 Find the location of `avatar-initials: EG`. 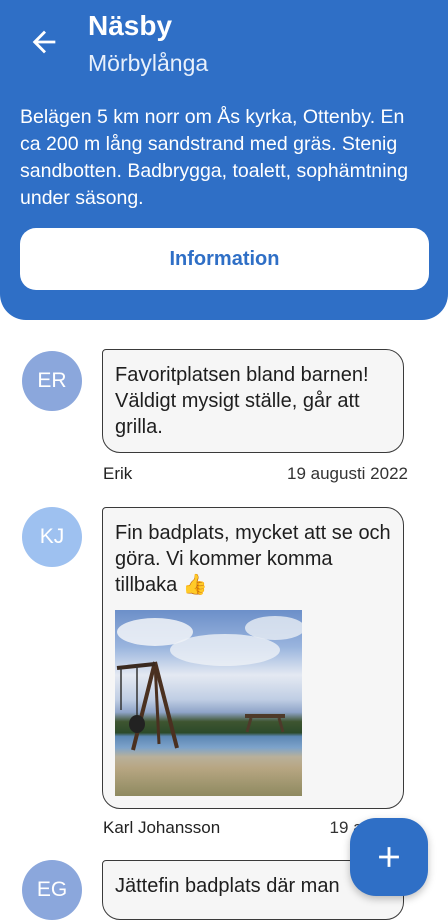

avatar-initials: EG is located at coordinates (52, 889).